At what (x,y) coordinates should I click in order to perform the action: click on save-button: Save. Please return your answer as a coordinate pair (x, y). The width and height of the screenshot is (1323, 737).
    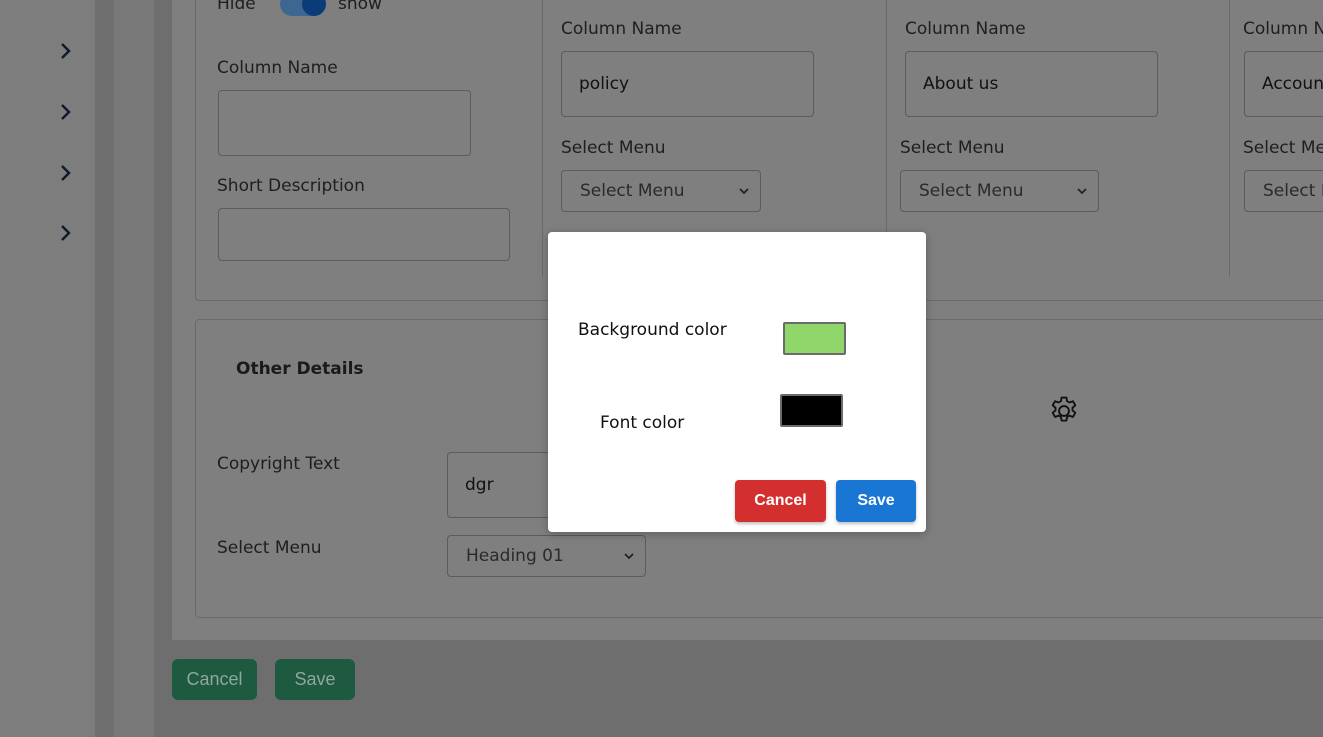
    Looking at the image, I should click on (315, 679).